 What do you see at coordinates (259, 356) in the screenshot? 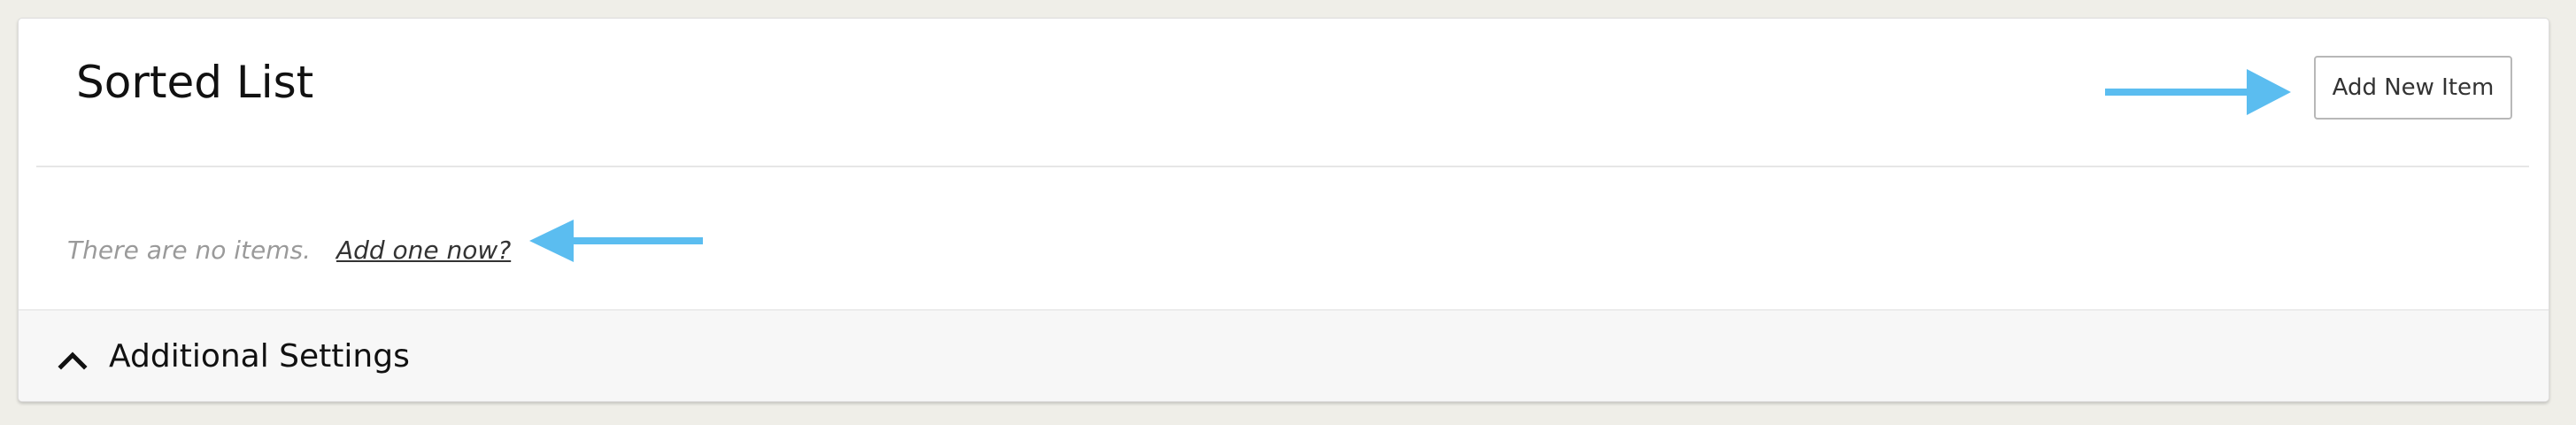
I see `additional-settings-label: Additional Settings` at bounding box center [259, 356].